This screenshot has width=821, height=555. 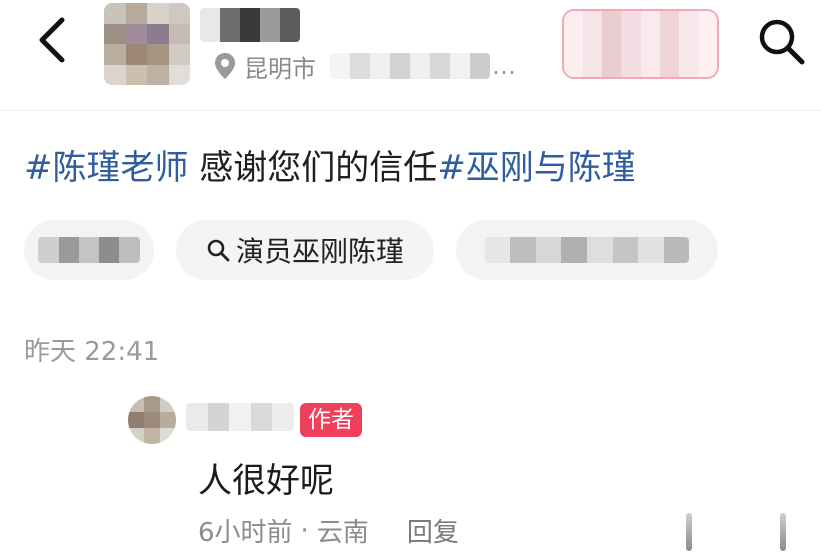 I want to click on header-divider, so click(x=410, y=110).